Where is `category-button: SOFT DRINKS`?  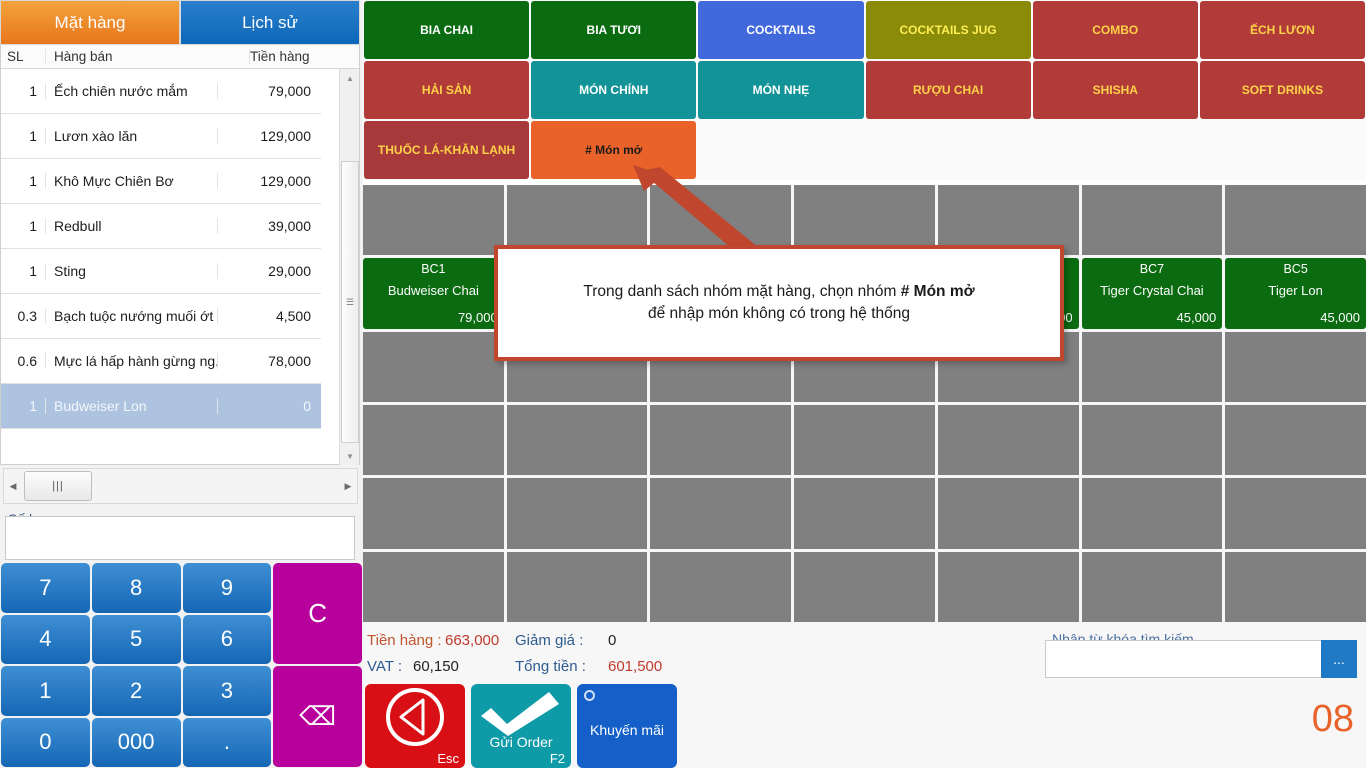
category-button: SOFT DRINKS is located at coordinates (1282, 90).